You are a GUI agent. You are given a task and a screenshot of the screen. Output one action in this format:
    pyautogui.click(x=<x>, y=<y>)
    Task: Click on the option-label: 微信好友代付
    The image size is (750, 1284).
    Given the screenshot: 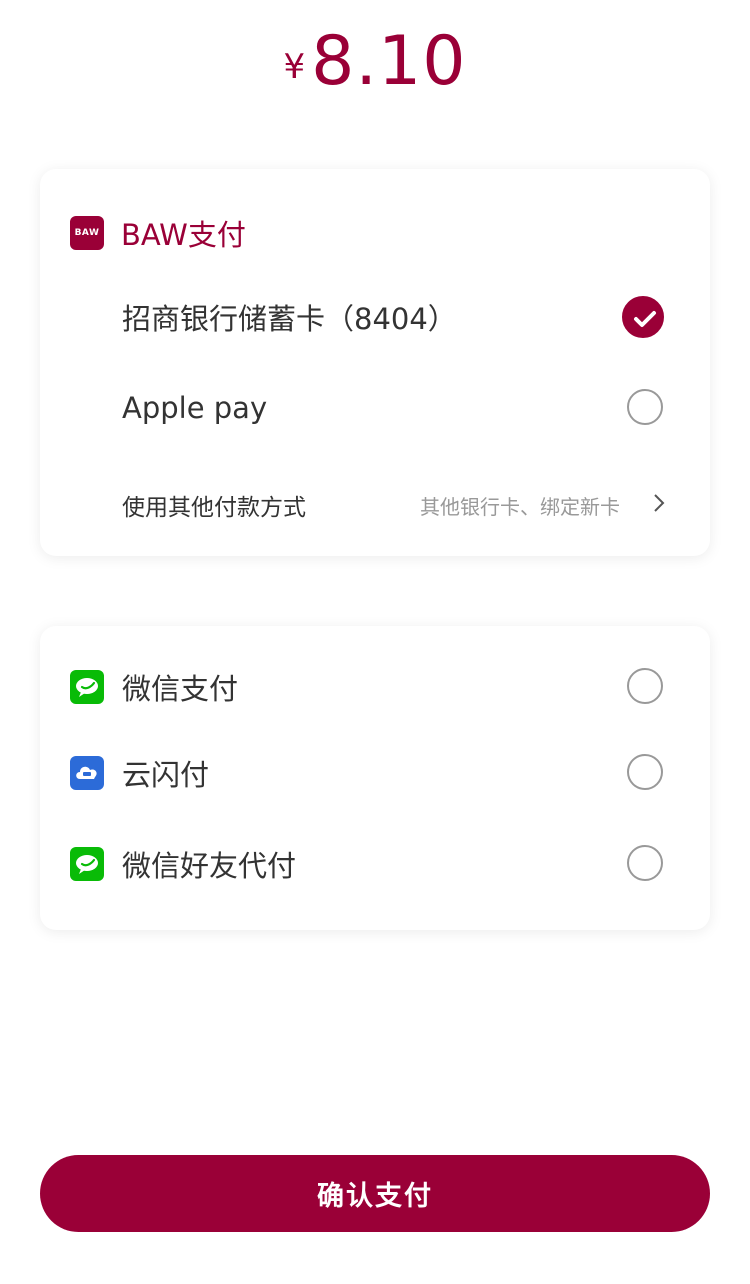 What is the action you would take?
    pyautogui.click(x=209, y=866)
    